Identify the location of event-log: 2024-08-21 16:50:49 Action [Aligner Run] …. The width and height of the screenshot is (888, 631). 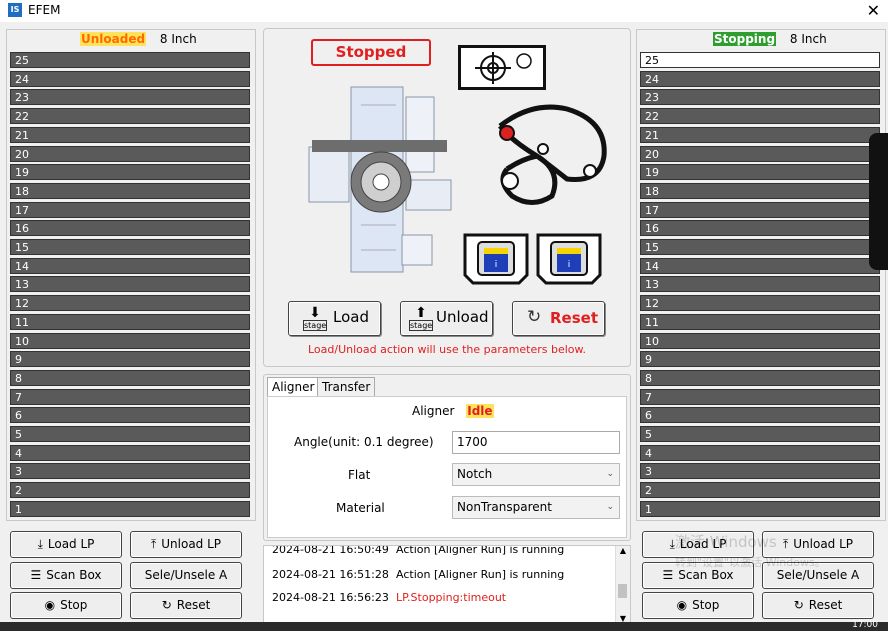
(447, 584).